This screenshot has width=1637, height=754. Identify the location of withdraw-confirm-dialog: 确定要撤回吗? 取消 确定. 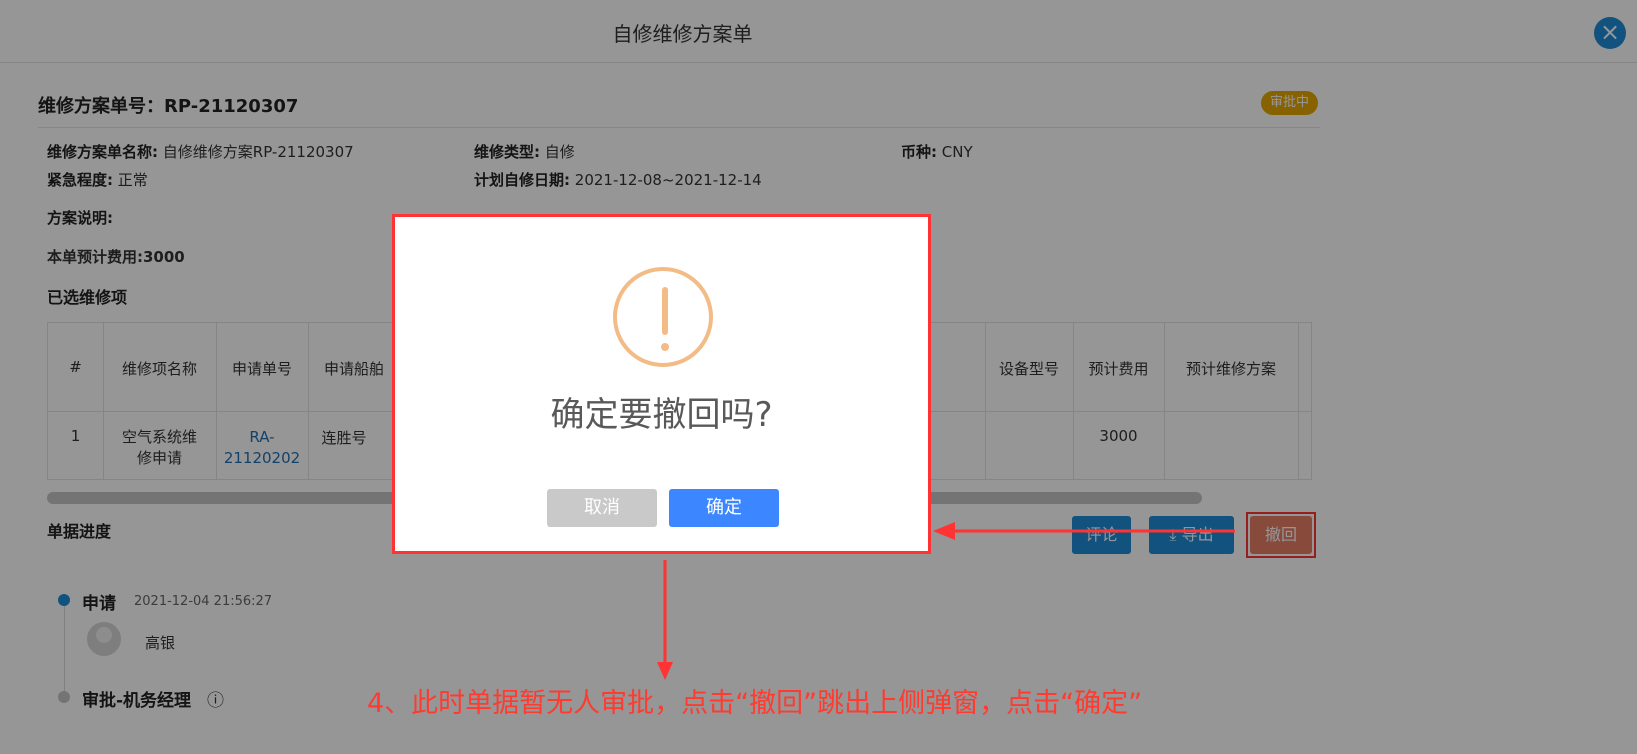
(661, 384).